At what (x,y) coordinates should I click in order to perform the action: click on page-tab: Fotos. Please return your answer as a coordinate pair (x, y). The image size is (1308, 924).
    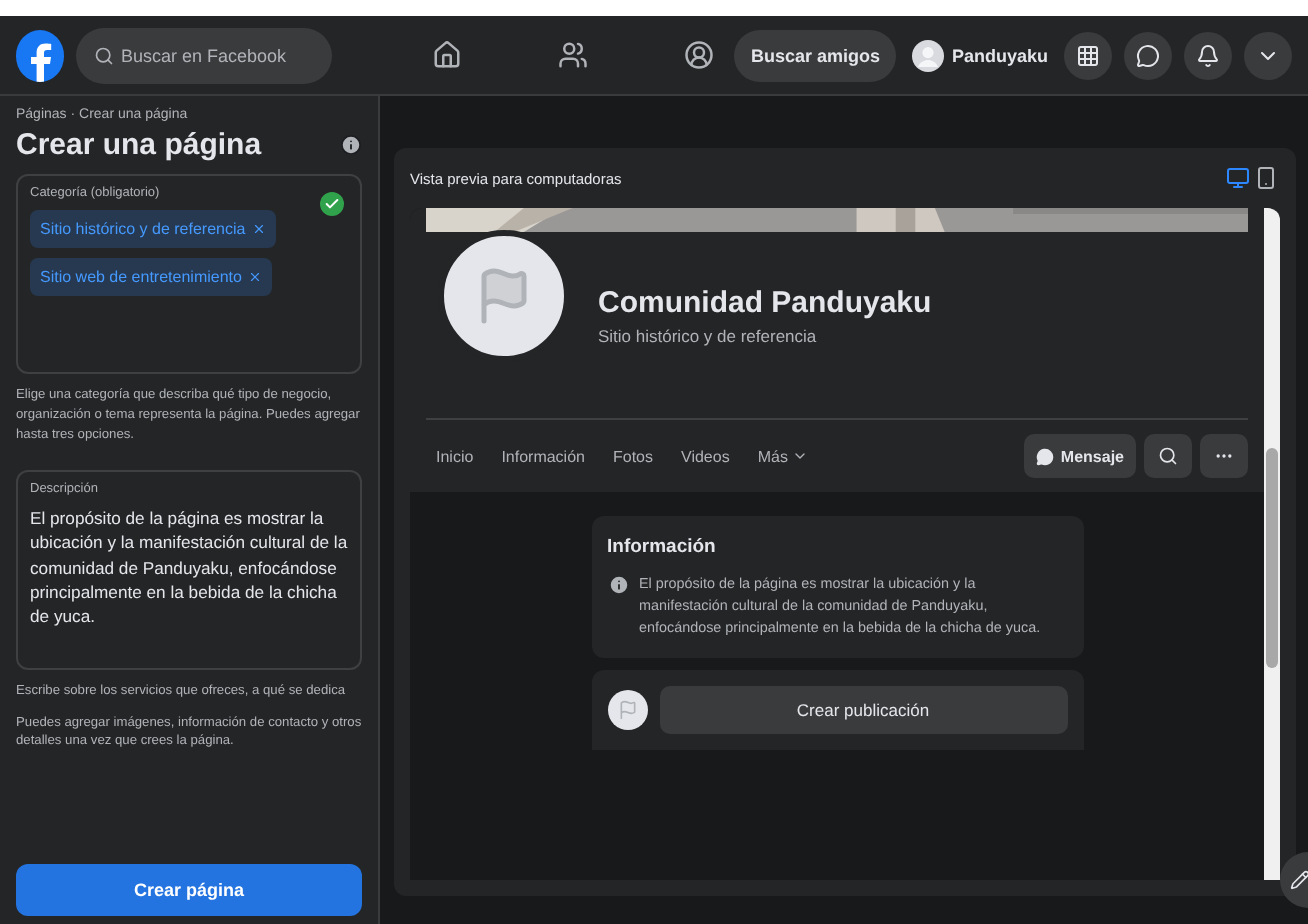
    Looking at the image, I should click on (632, 456).